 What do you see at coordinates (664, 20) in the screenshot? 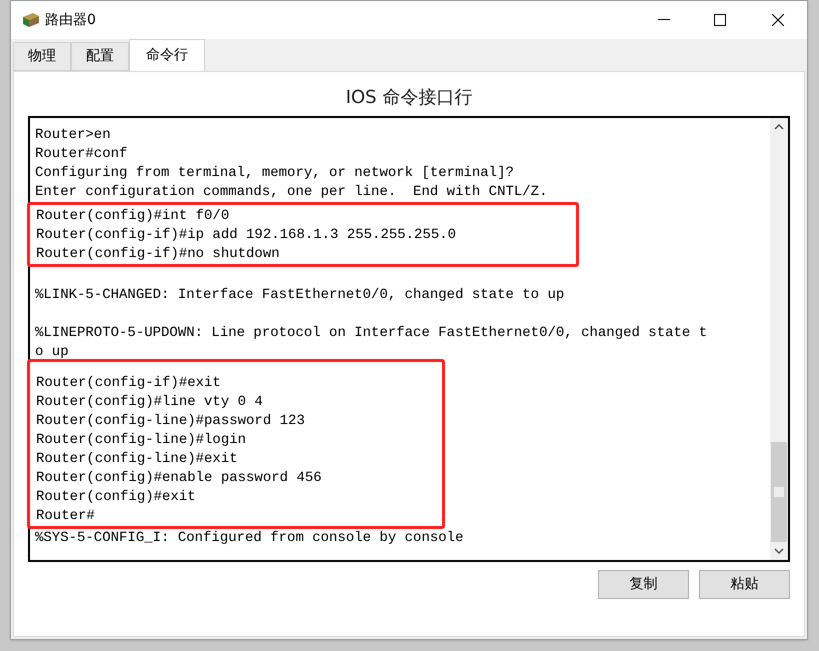
I see `minimize-icon` at bounding box center [664, 20].